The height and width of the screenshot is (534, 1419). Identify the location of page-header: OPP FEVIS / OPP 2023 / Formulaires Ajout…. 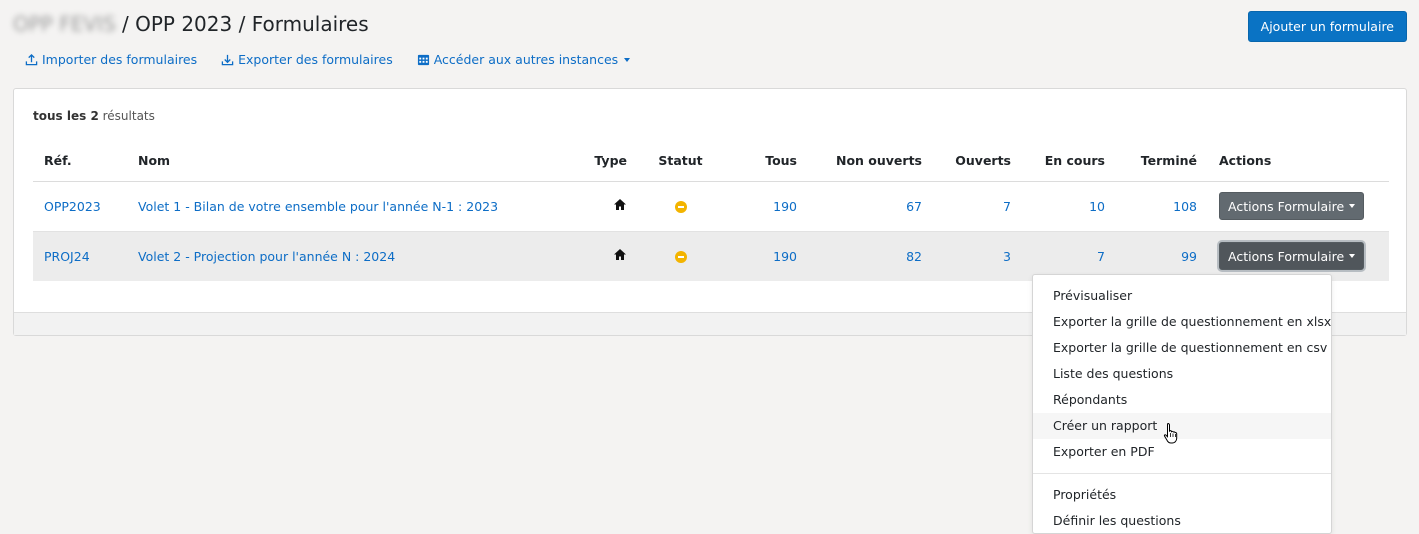
(710, 28).